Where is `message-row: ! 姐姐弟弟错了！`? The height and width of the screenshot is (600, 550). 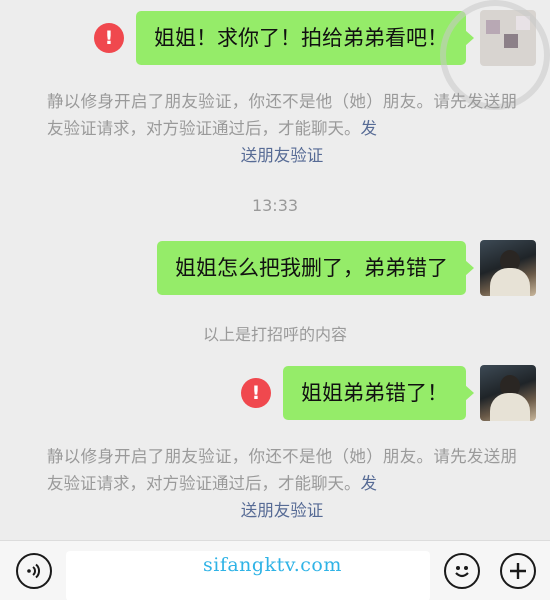 message-row: ! 姐姐弟弟错了！ is located at coordinates (388, 393).